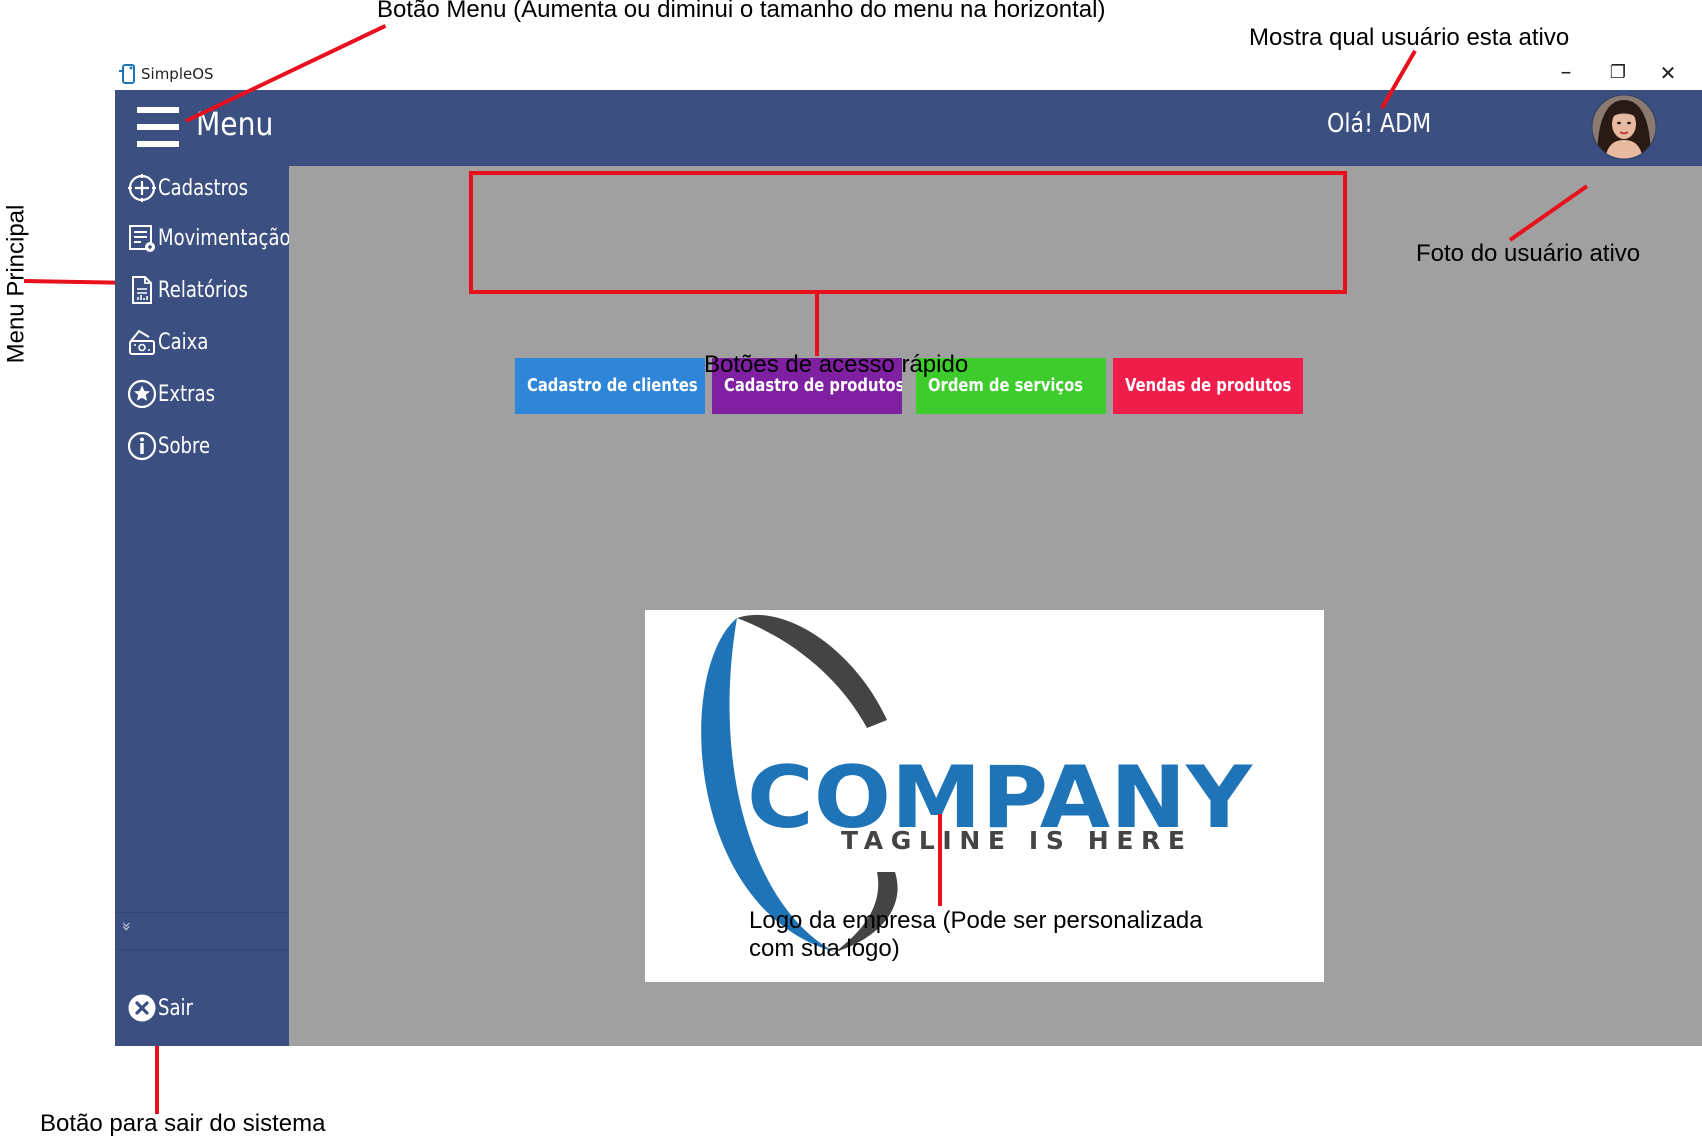 This screenshot has width=1702, height=1139. I want to click on title-bar: SimpleOS – ❐ ✕, so click(908, 73).